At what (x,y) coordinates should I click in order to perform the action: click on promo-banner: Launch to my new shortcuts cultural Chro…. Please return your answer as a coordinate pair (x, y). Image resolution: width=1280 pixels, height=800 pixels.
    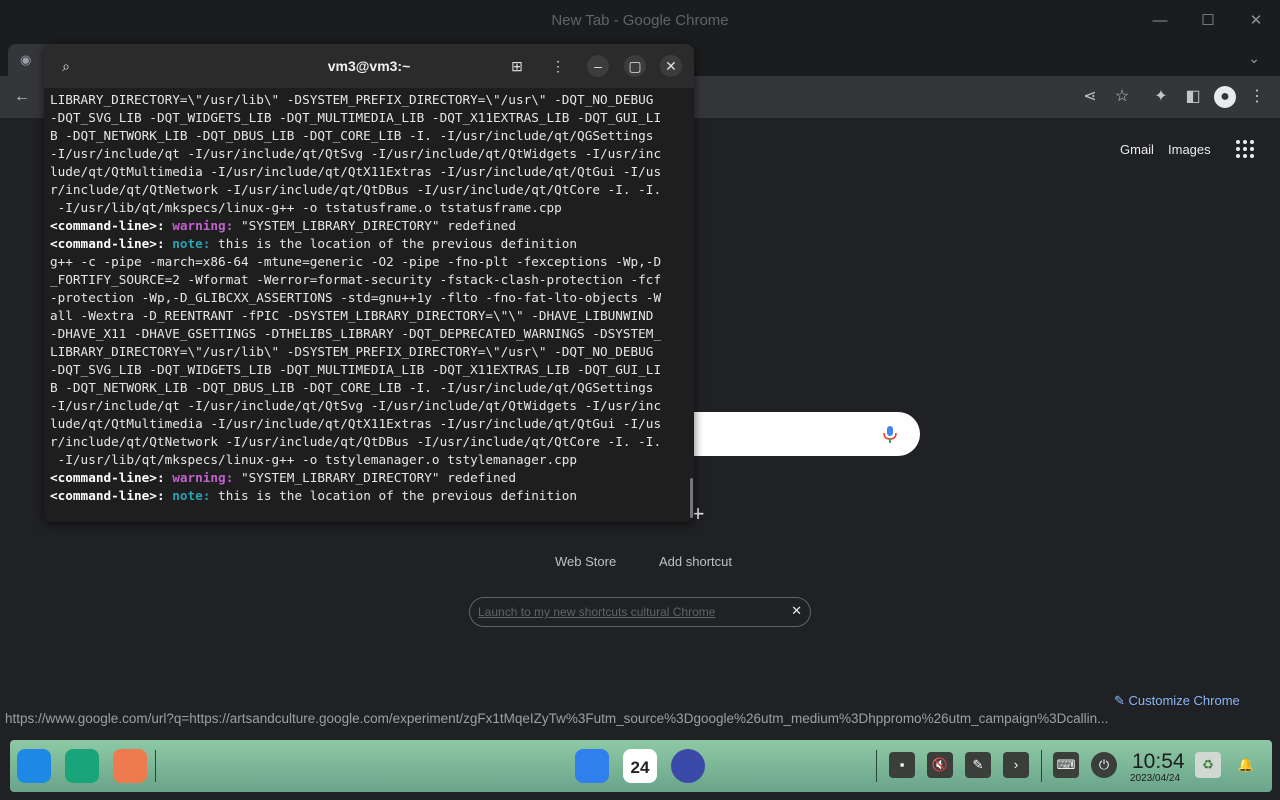
    Looking at the image, I should click on (640, 612).